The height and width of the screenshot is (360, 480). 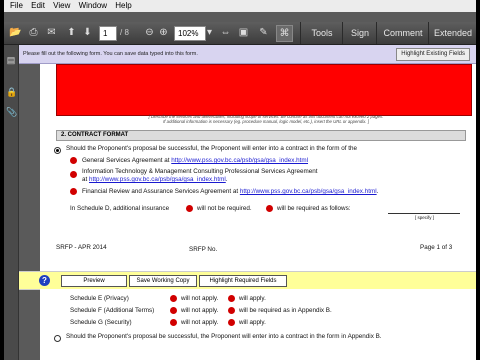 I want to click on schedule-g-apply-label: will apply., so click(x=252, y=322).